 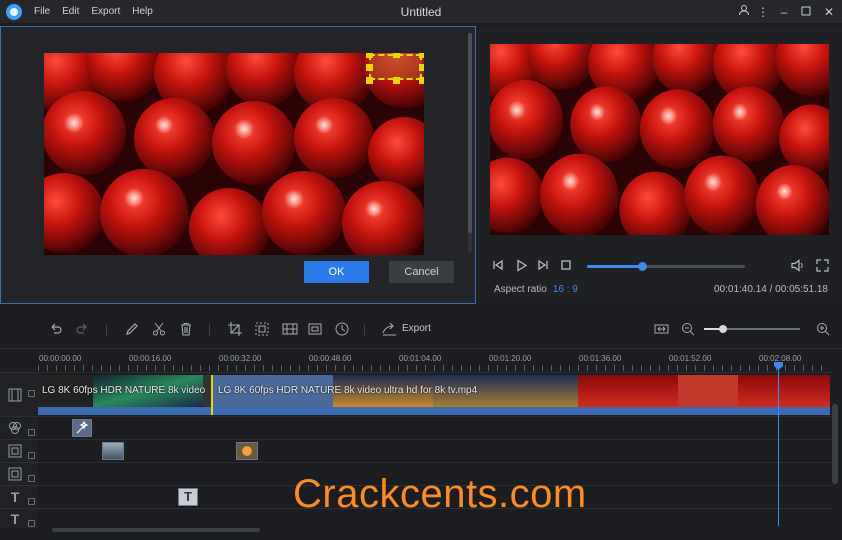 What do you see at coordinates (806, 12) in the screenshot?
I see `maximize-icon` at bounding box center [806, 12].